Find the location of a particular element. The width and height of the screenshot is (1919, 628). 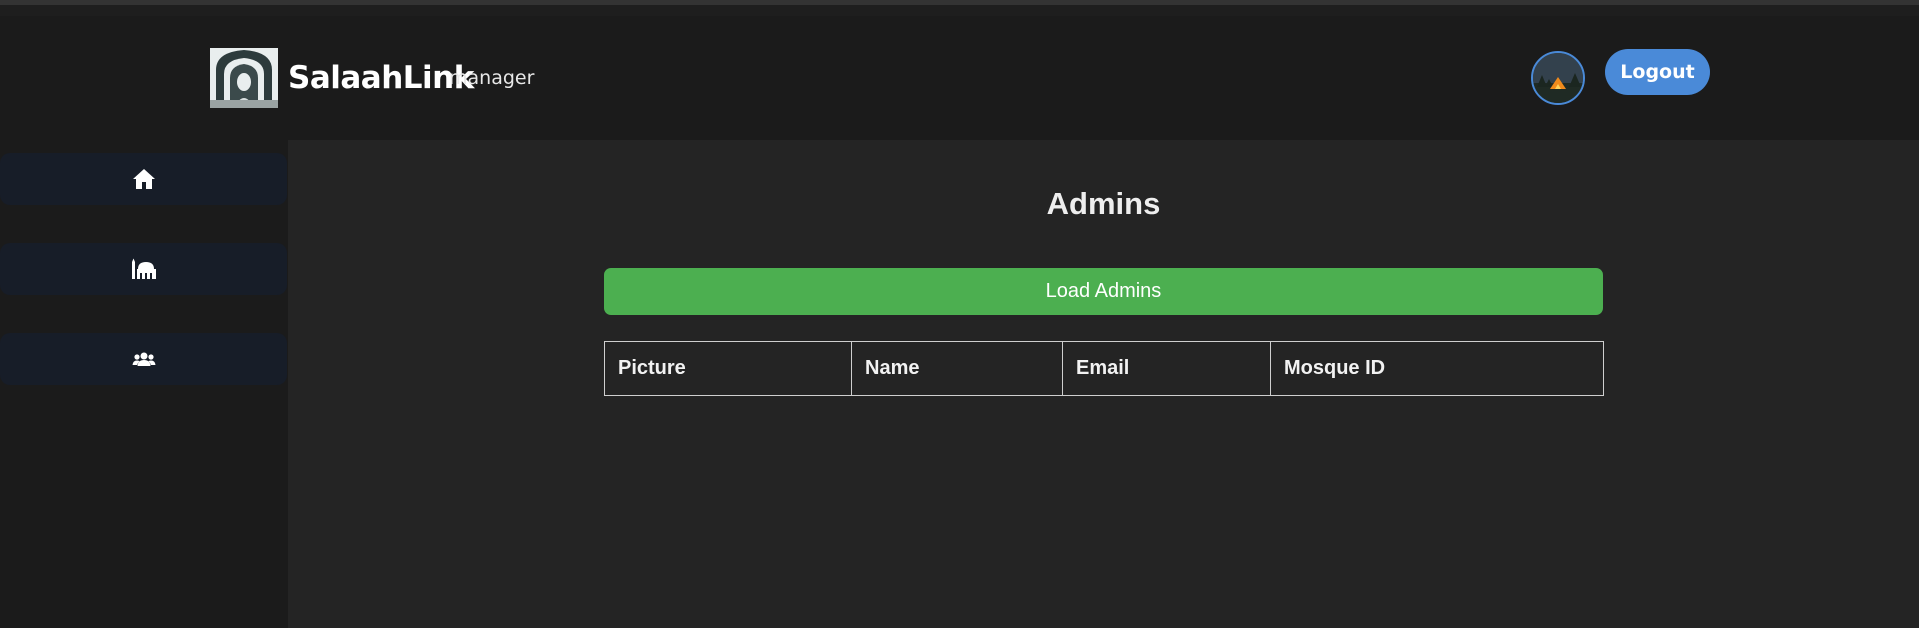

sidebar-item-mosques is located at coordinates (143, 269).